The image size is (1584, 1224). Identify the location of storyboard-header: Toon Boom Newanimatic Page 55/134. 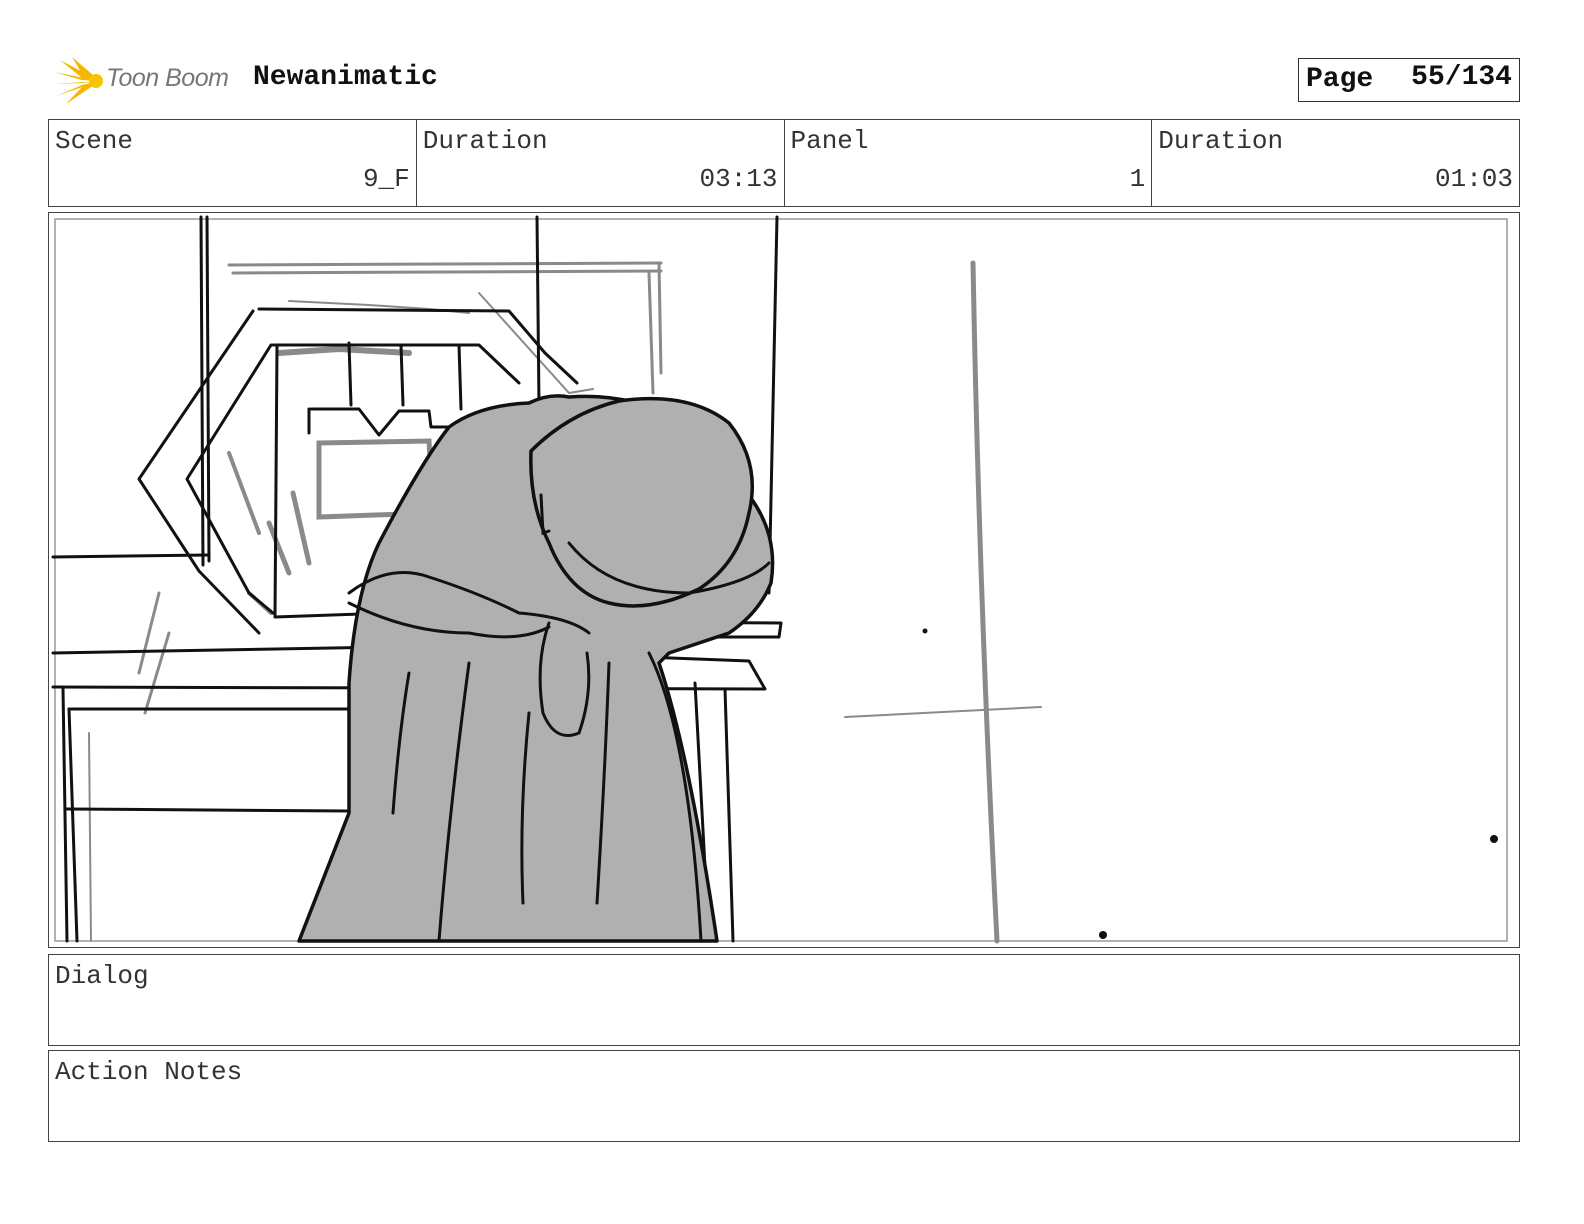
(784, 82).